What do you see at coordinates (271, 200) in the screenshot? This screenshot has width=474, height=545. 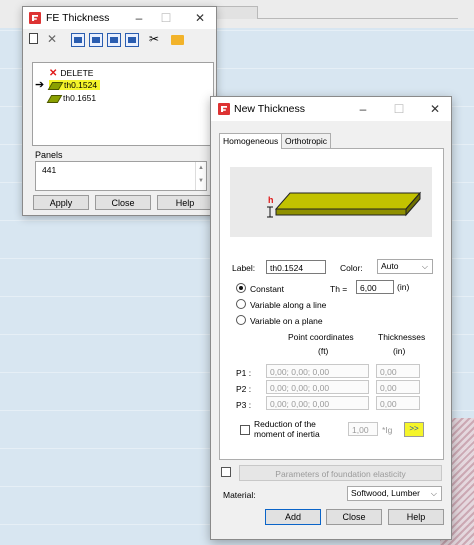 I see `dimension-h-label: h` at bounding box center [271, 200].